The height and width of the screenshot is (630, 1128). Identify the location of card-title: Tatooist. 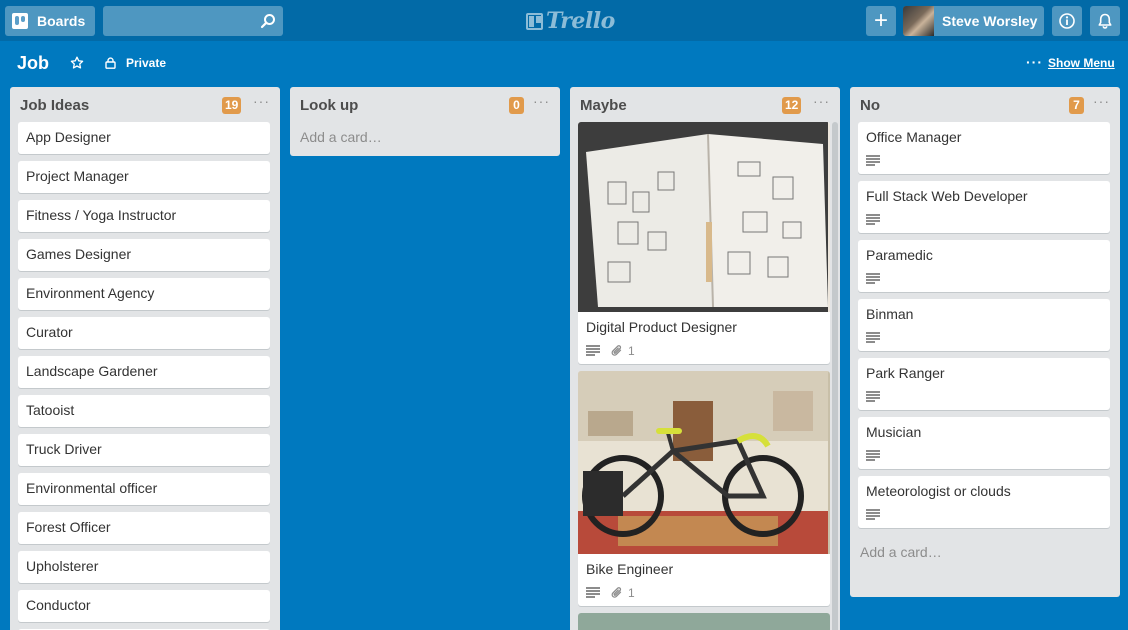
(50, 410).